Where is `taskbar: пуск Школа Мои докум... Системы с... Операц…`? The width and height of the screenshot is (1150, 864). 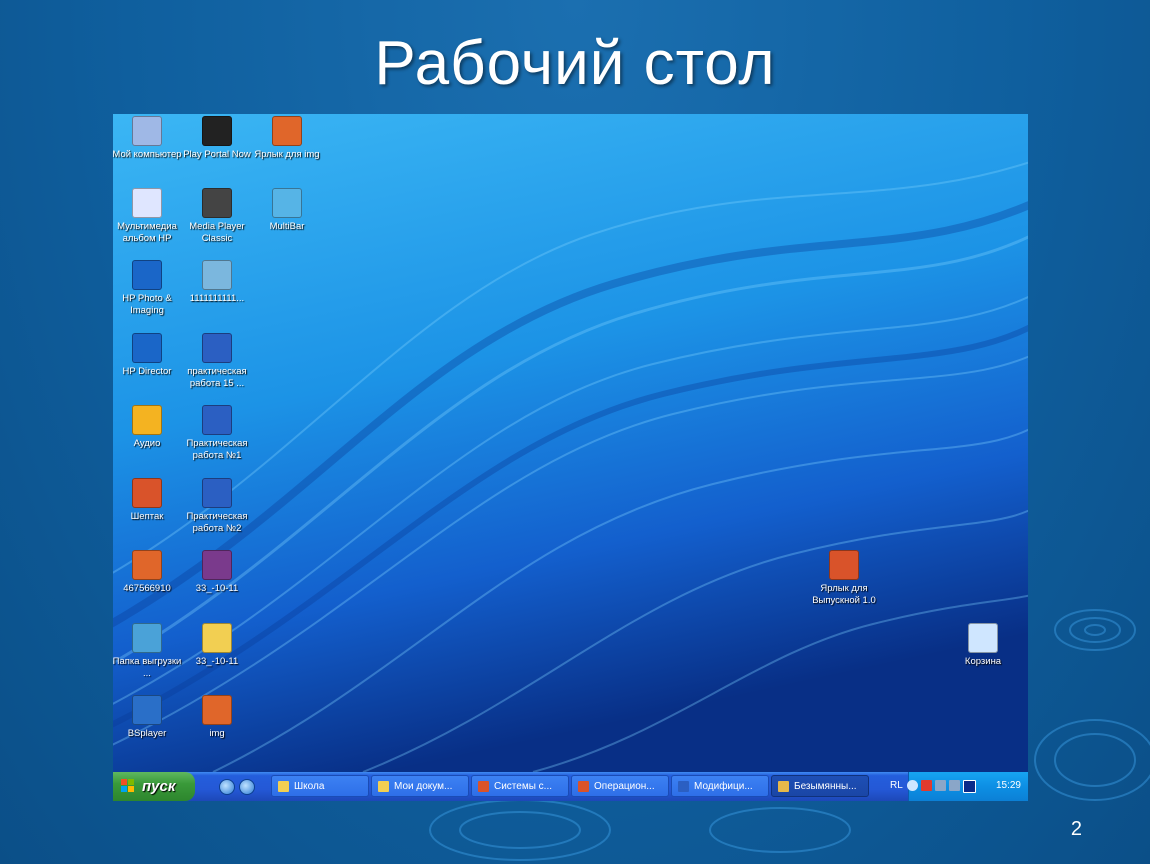 taskbar: пуск Школа Мои докум... Системы с... Операц… is located at coordinates (570, 786).